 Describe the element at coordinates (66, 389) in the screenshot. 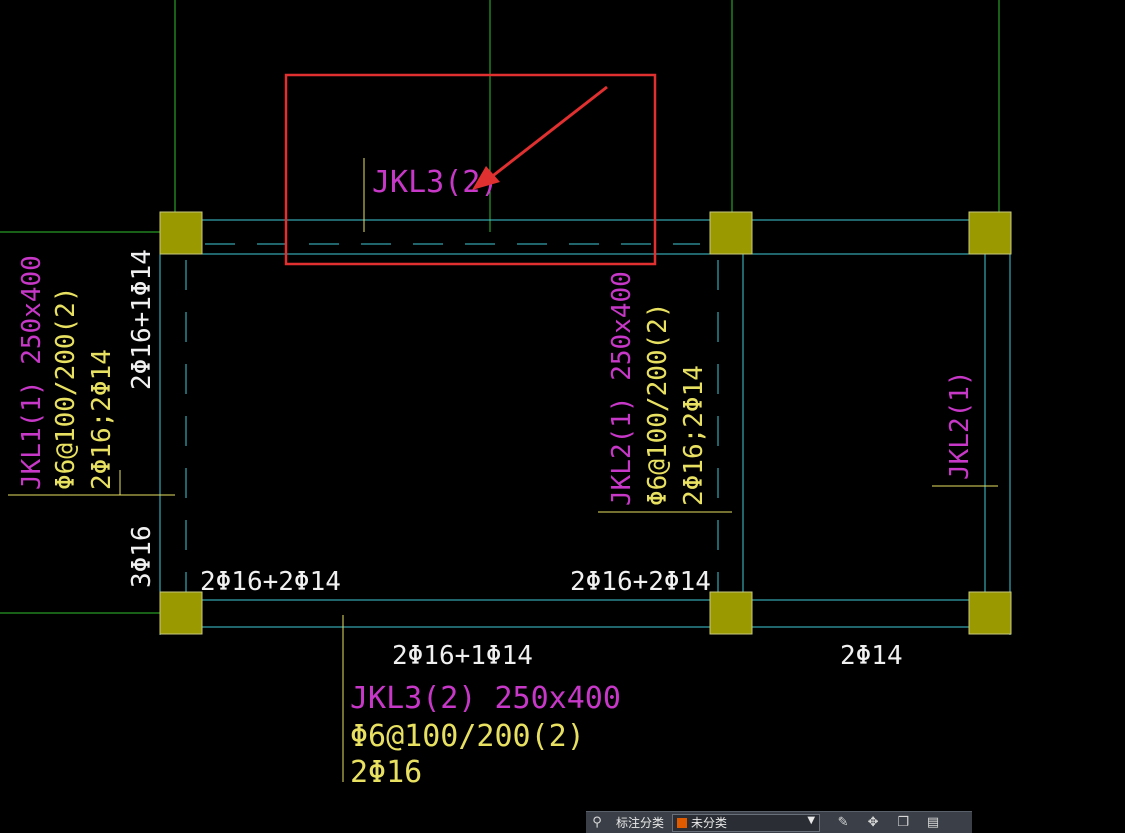

I see `label-jkl1-stirrup: Φ6@100/200(2)` at that location.